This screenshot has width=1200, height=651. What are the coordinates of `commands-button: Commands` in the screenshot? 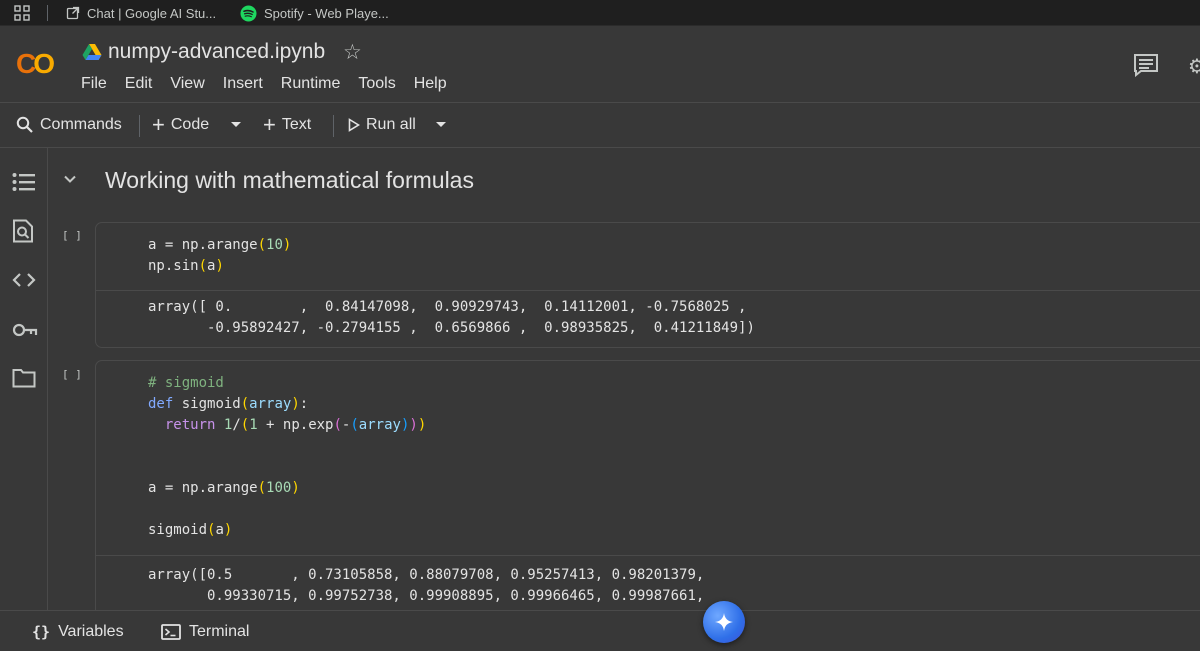 It's located at (69, 125).